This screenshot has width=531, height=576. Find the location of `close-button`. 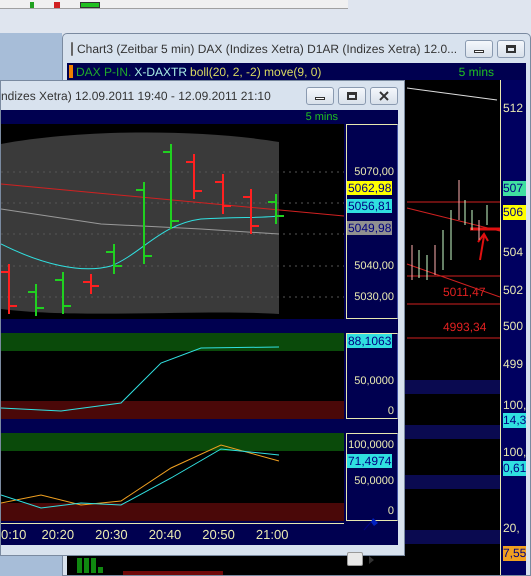

close-button is located at coordinates (384, 95).